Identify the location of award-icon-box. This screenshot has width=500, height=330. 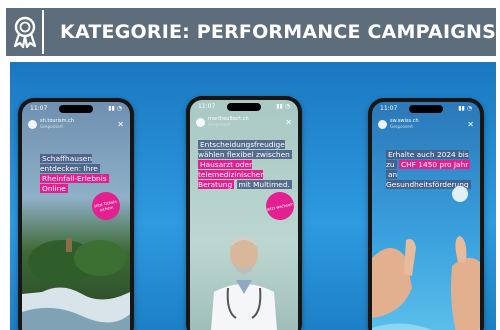
(26, 32).